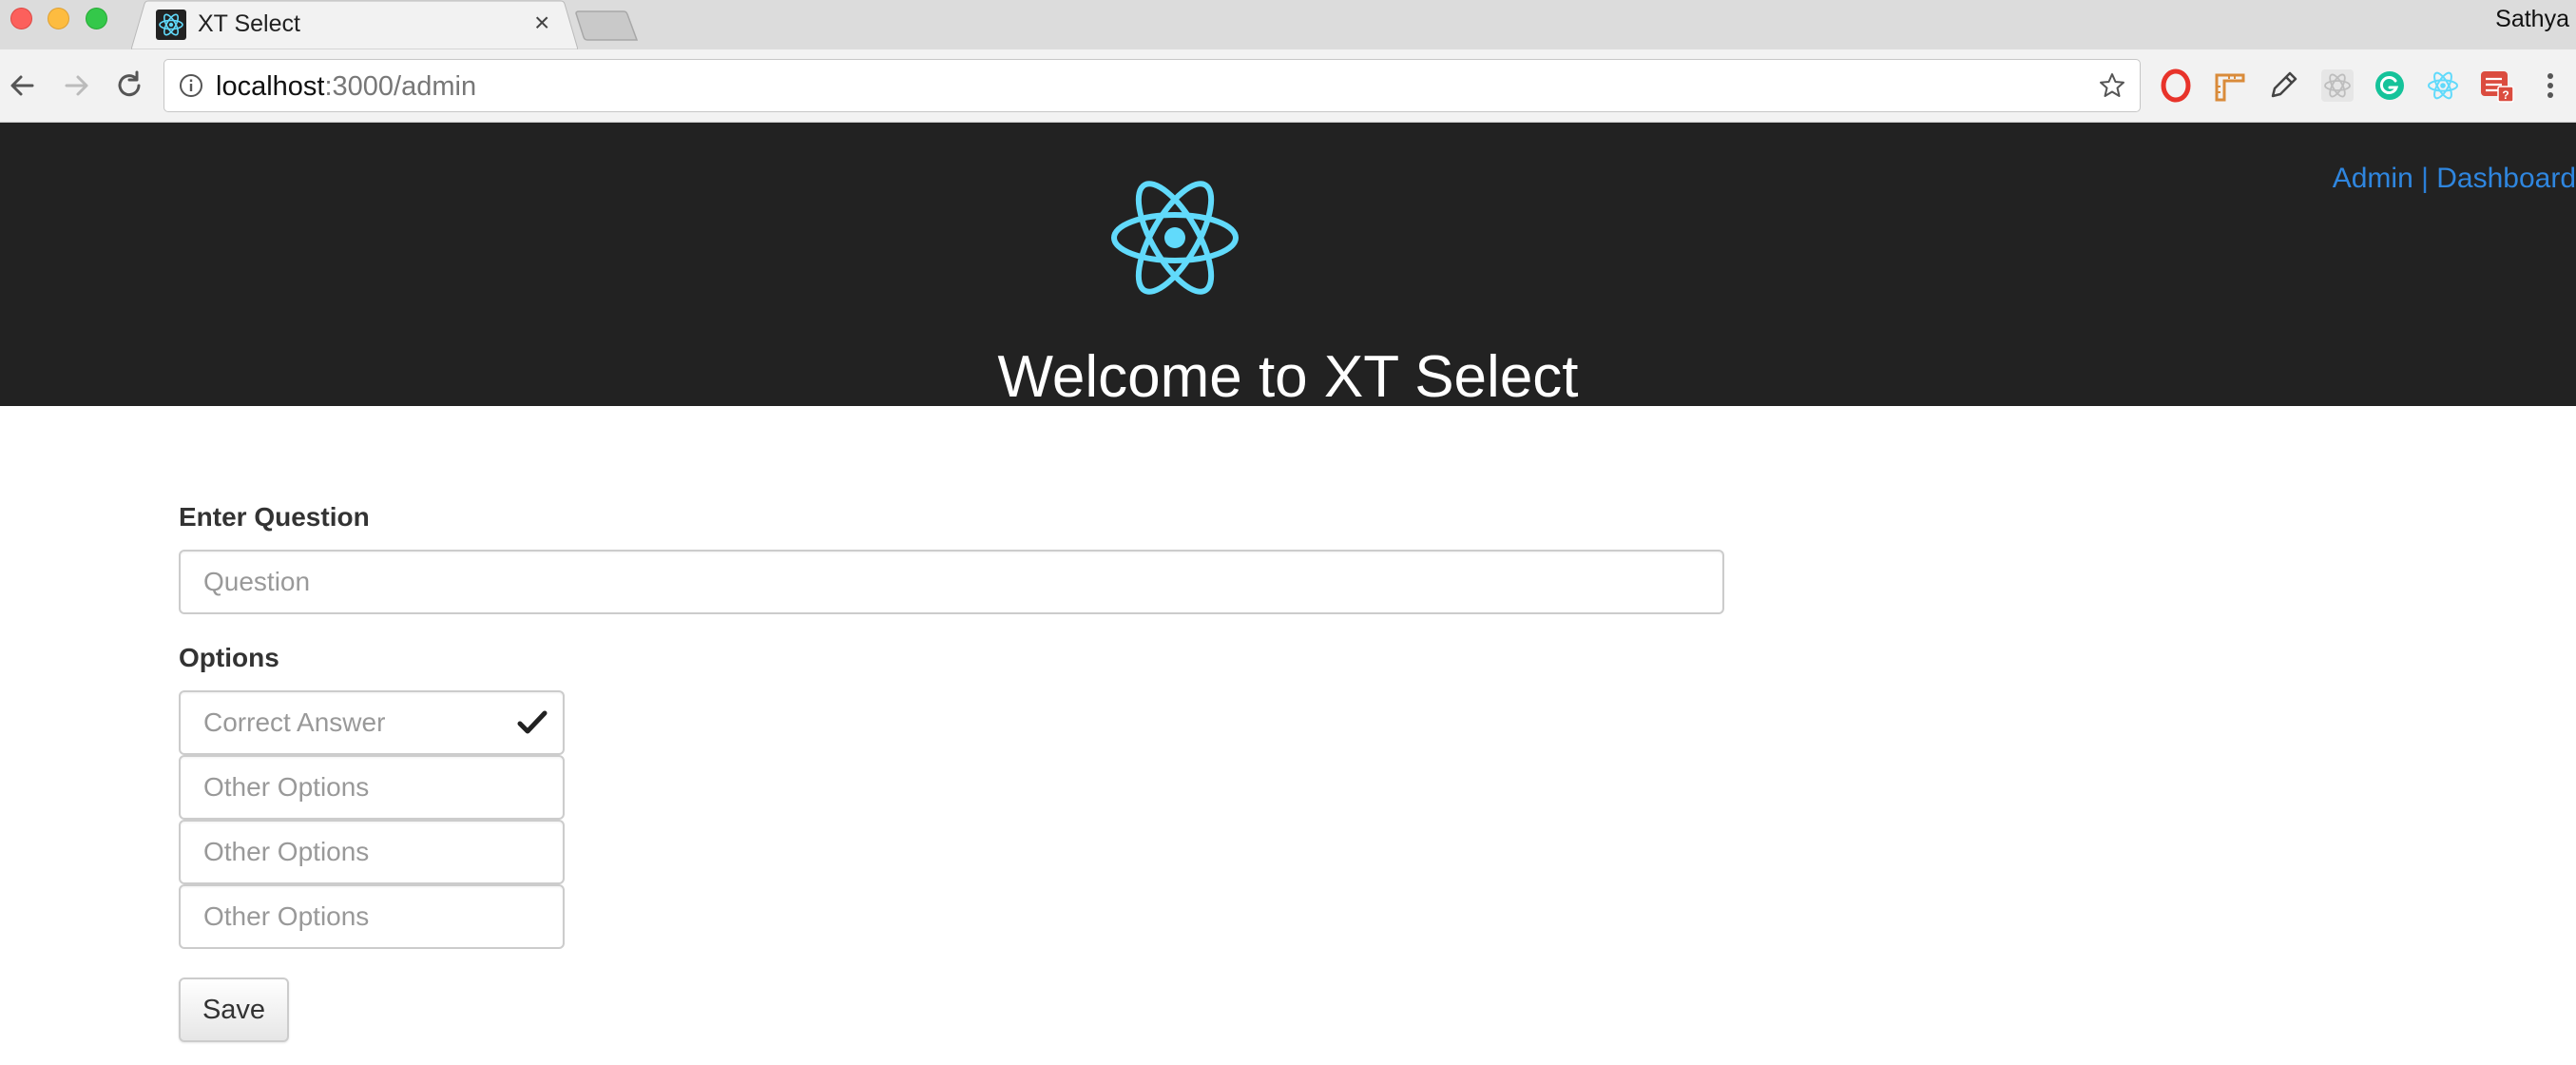  Describe the element at coordinates (532, 722) in the screenshot. I see `checkmark-icon` at that location.